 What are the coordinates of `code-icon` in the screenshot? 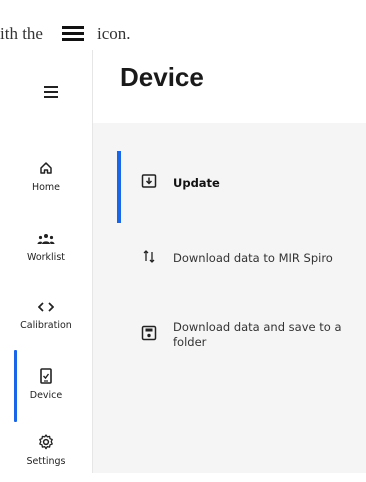 It's located at (46, 306).